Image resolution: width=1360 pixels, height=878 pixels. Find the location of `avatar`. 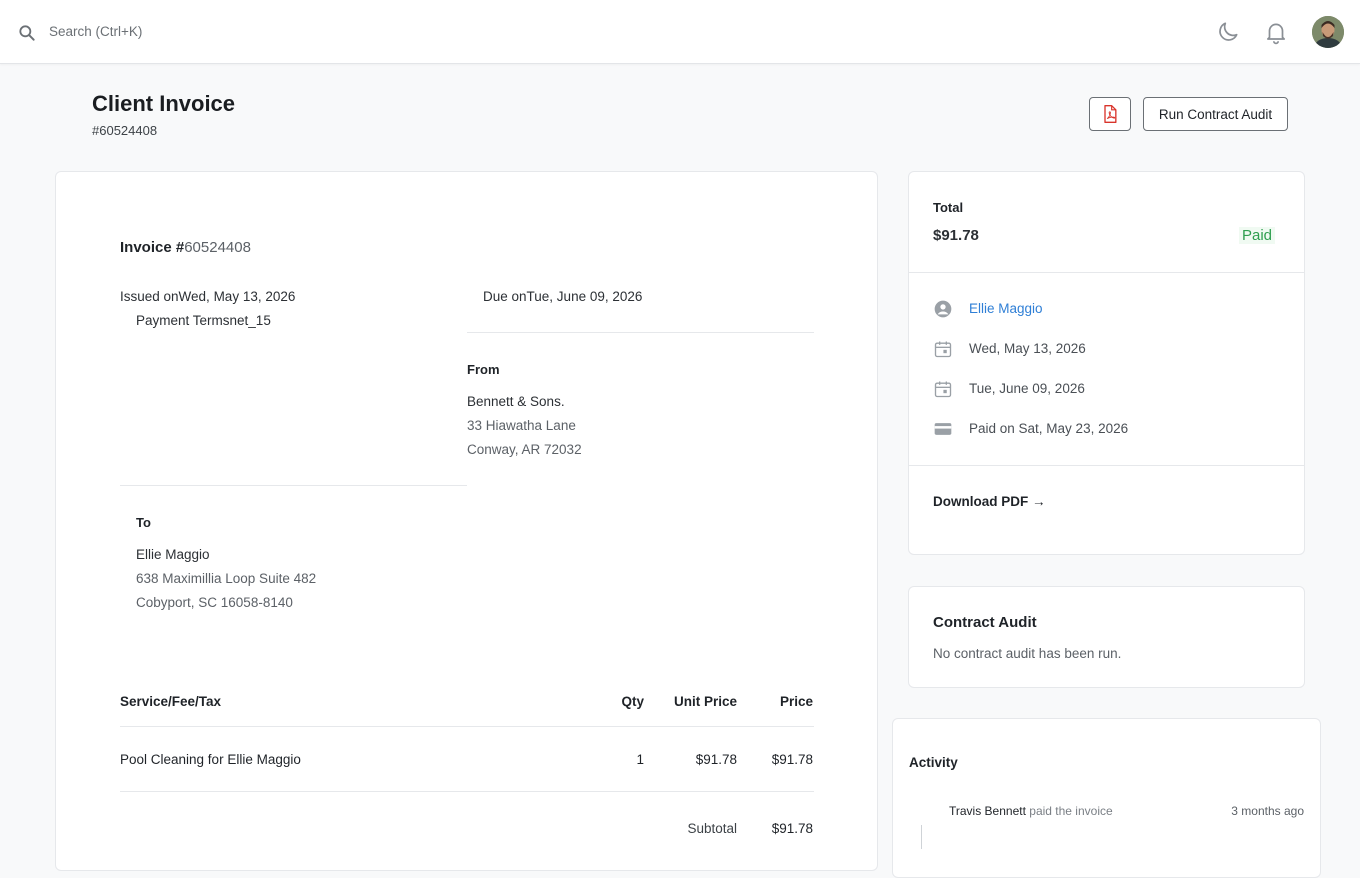

avatar is located at coordinates (1328, 32).